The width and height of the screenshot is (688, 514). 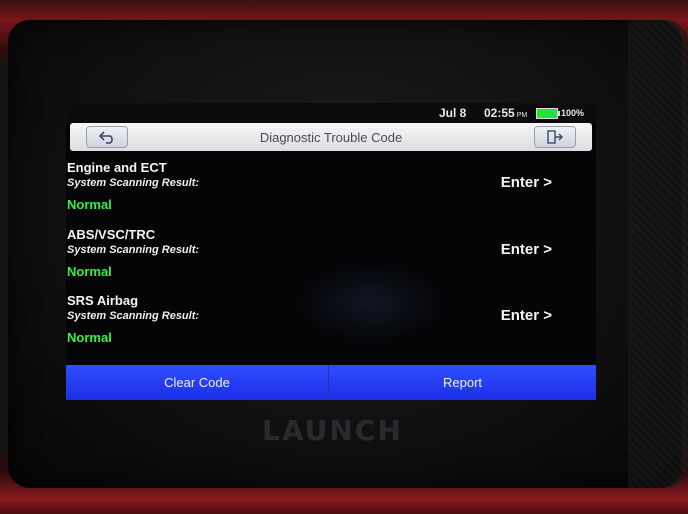 I want to click on carbon-fiber-trim, so click(x=658, y=254).